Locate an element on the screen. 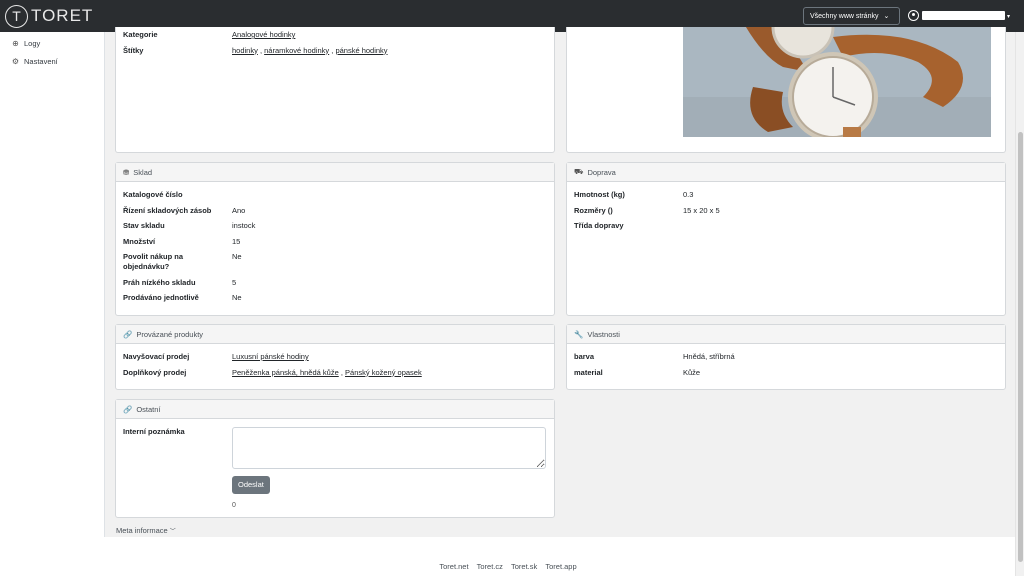 Image resolution: width=1024 pixels, height=576 pixels. chevron-down-icon: ⌄ is located at coordinates (886, 16).